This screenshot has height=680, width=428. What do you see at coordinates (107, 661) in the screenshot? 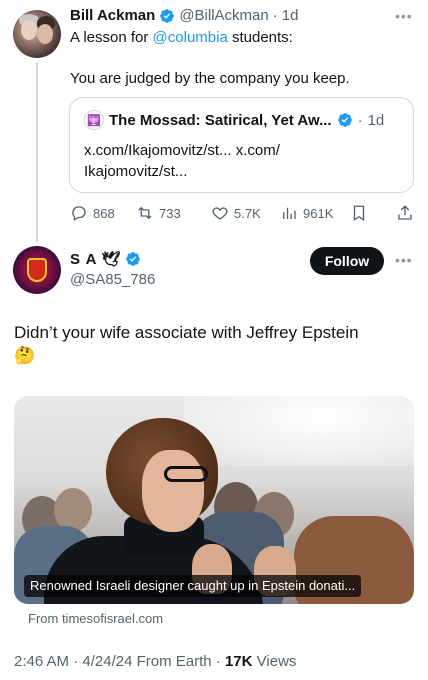
I see `post-date: 4/24/24` at bounding box center [107, 661].